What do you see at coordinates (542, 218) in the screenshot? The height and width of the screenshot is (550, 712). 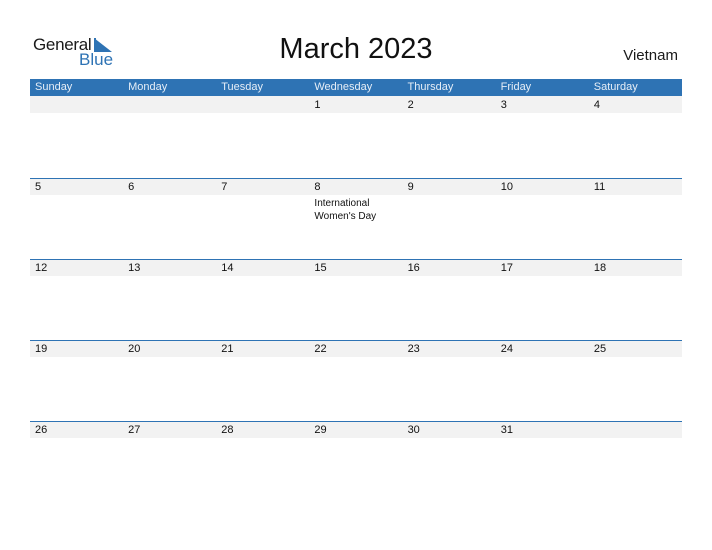 I see `day-cell: 10` at bounding box center [542, 218].